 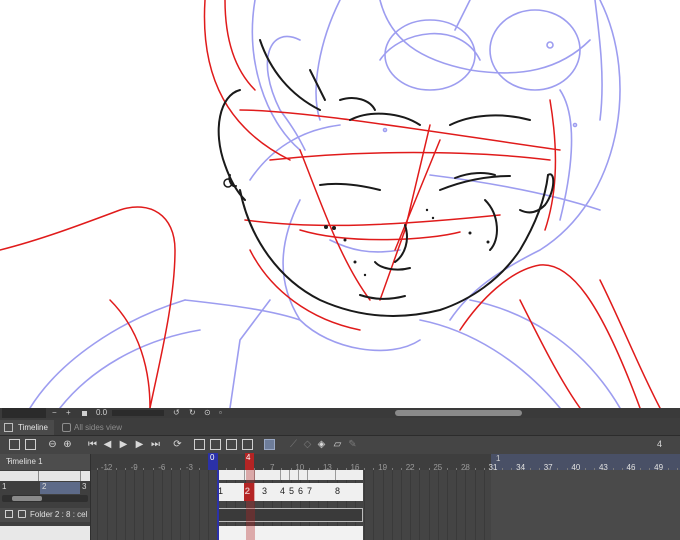 I want to click on mini-number: 1, so click(x=4, y=486).